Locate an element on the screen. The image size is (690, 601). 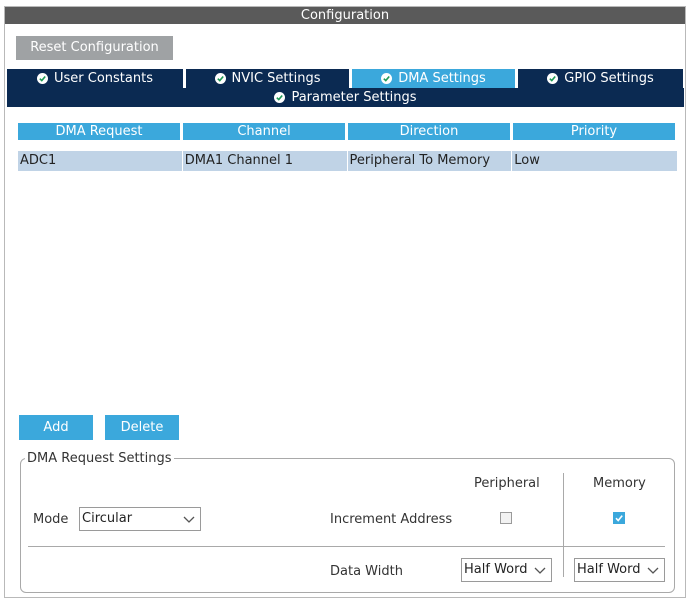
tab-label: User Constants is located at coordinates (103, 78).